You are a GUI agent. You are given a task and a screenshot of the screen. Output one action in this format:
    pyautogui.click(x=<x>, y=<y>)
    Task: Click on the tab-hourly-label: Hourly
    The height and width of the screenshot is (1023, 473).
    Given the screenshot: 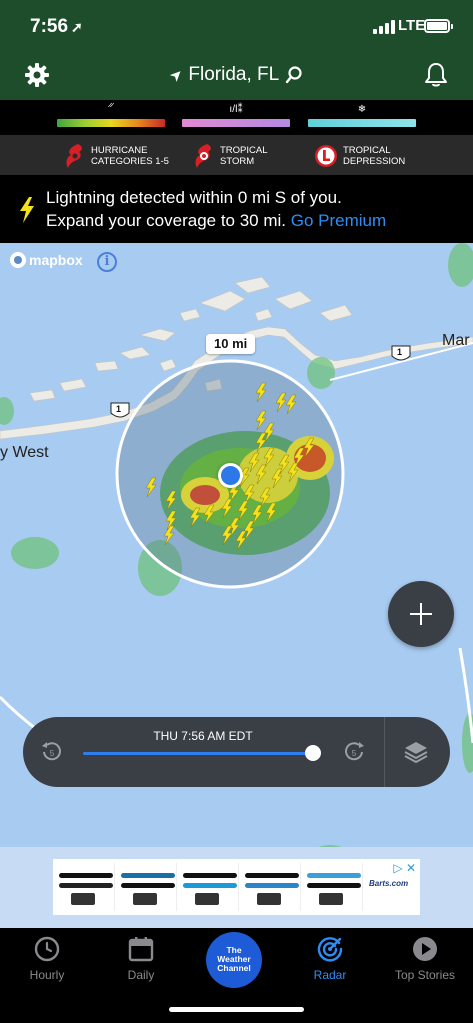 What is the action you would take?
    pyautogui.click(x=47, y=975)
    